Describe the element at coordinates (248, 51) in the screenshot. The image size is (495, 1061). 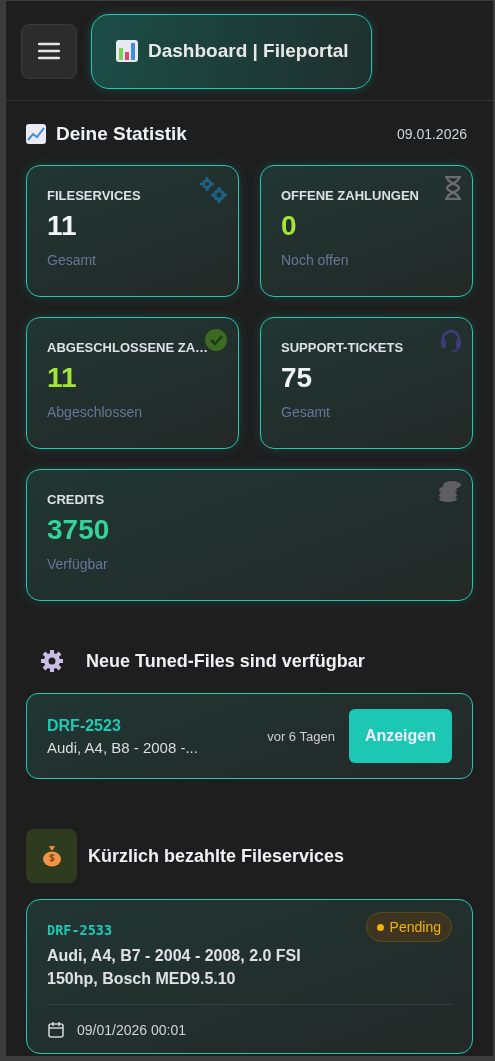
I see `page-title: Dashboard | Fileportal` at that location.